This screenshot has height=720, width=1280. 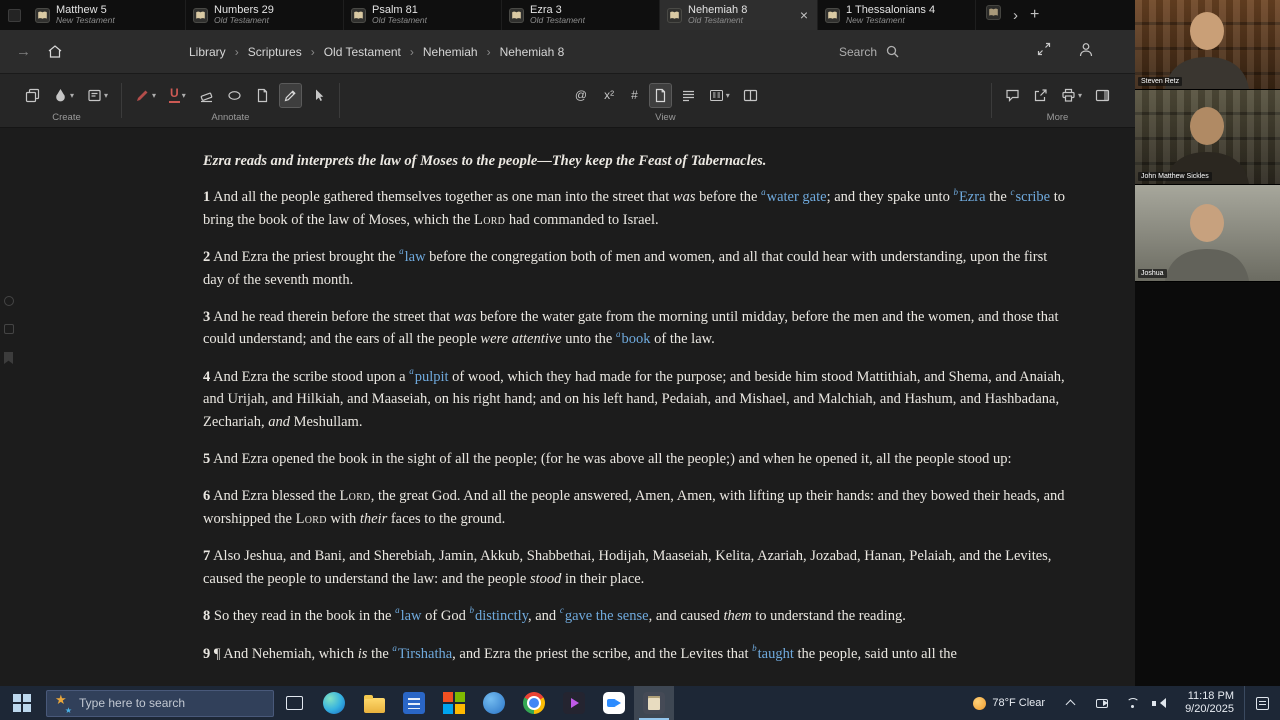 What do you see at coordinates (1102, 703) in the screenshot?
I see `camera-tray-icon` at bounding box center [1102, 703].